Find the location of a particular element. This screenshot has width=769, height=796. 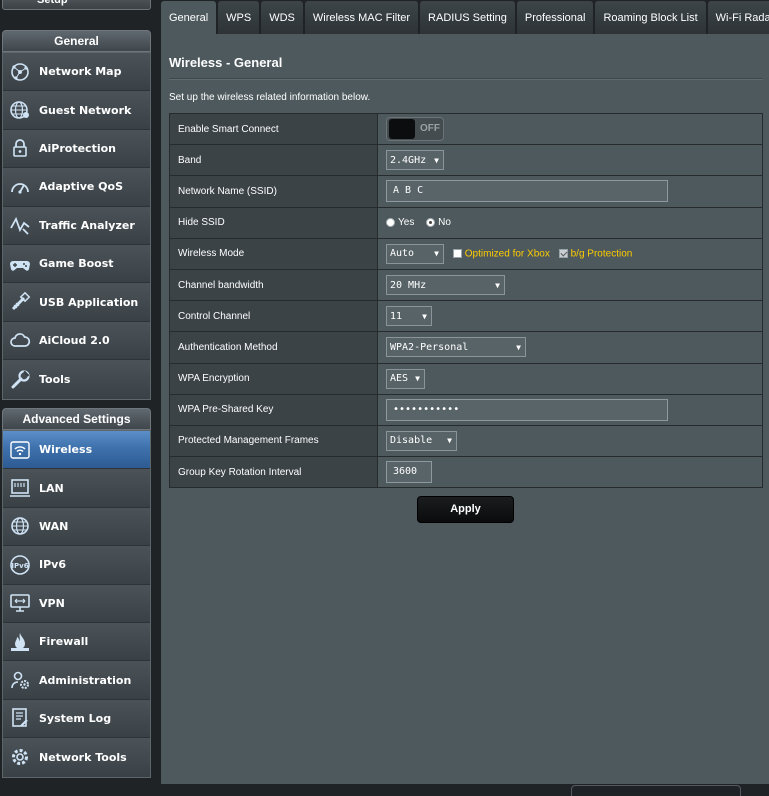

sidebar-item-adaptive-qos: Adaptive QoS is located at coordinates (76, 187).